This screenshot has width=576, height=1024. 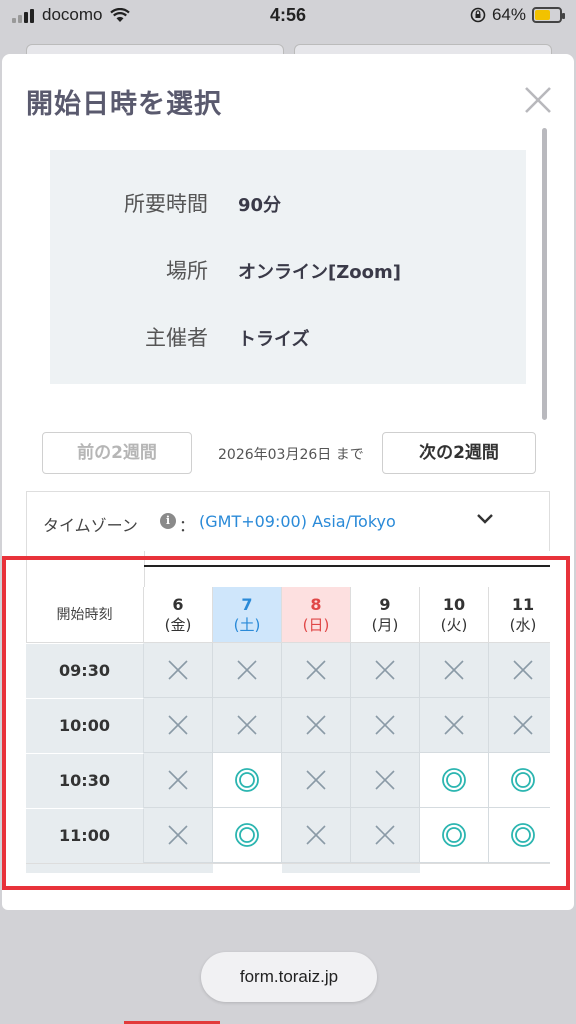 What do you see at coordinates (117, 453) in the screenshot?
I see `prev-two-weeks-button: 前の2週間` at bounding box center [117, 453].